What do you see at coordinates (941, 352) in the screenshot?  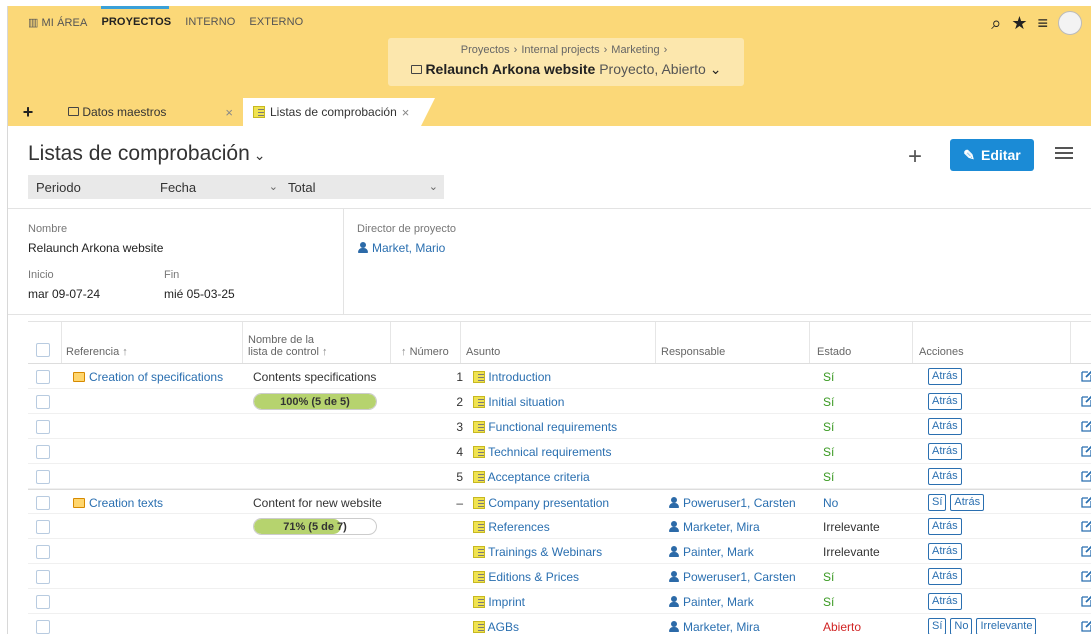 I see `header-acciones: Acciones` at bounding box center [941, 352].